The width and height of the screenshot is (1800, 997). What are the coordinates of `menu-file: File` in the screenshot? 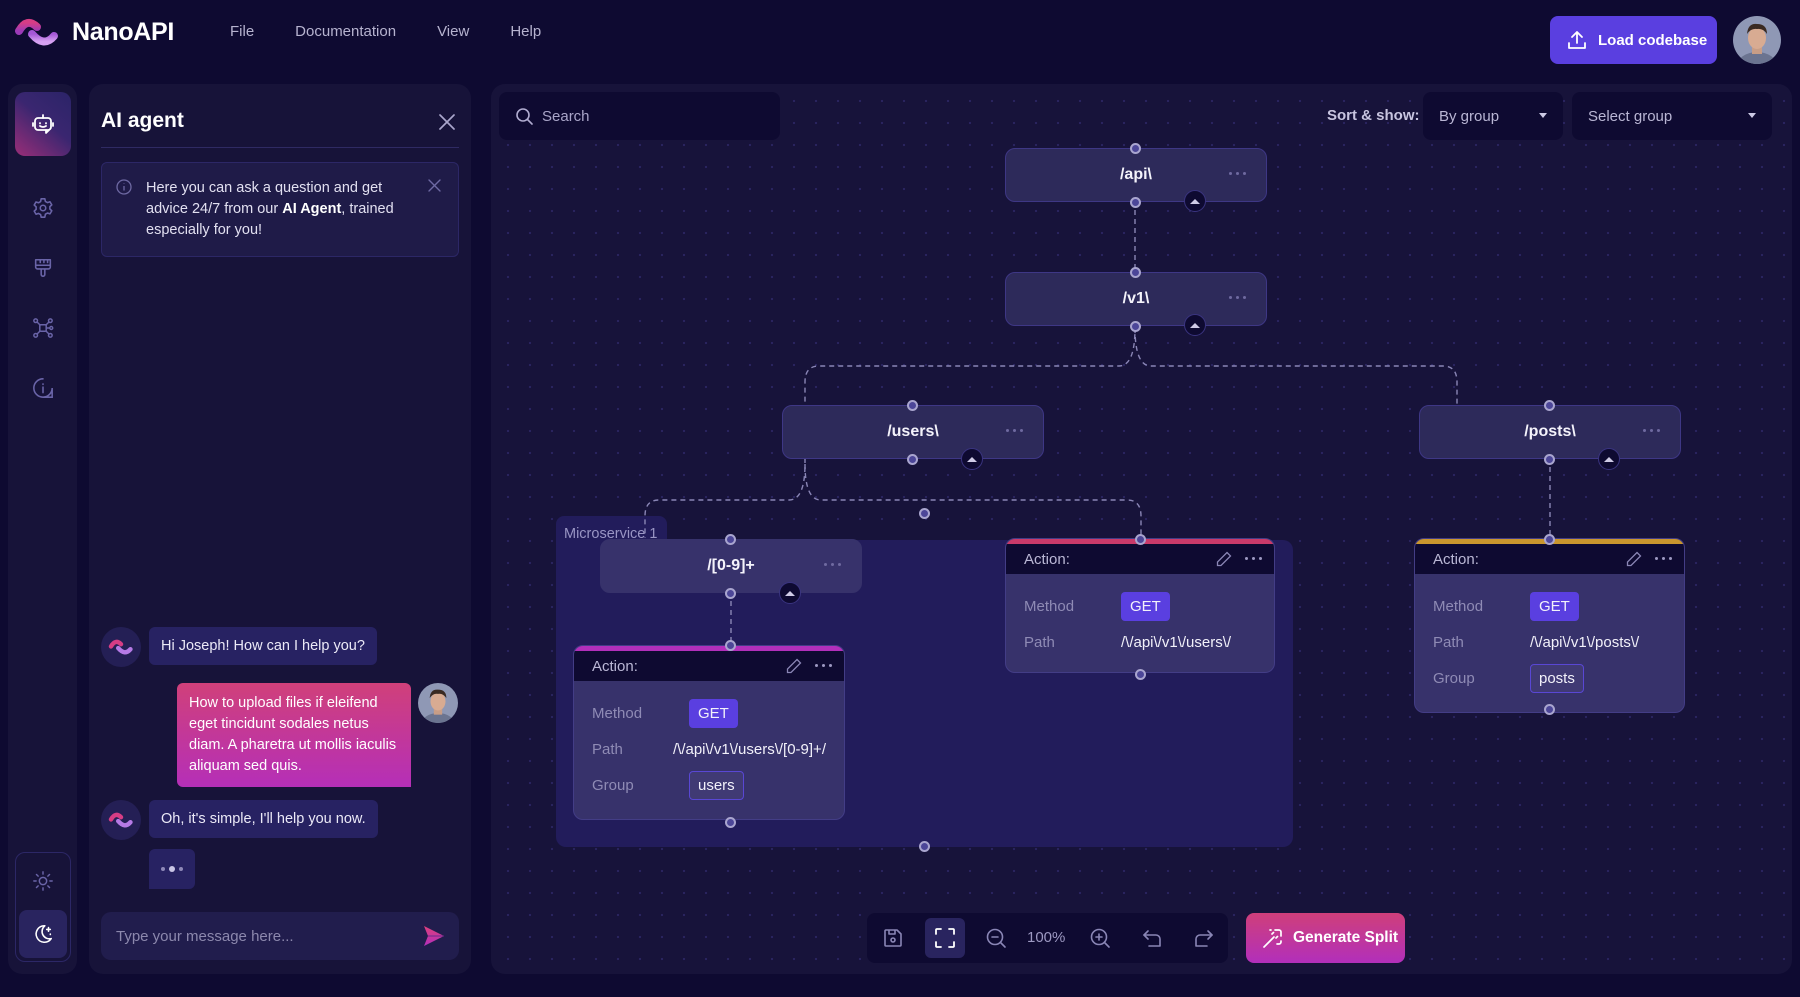 It's located at (242, 31).